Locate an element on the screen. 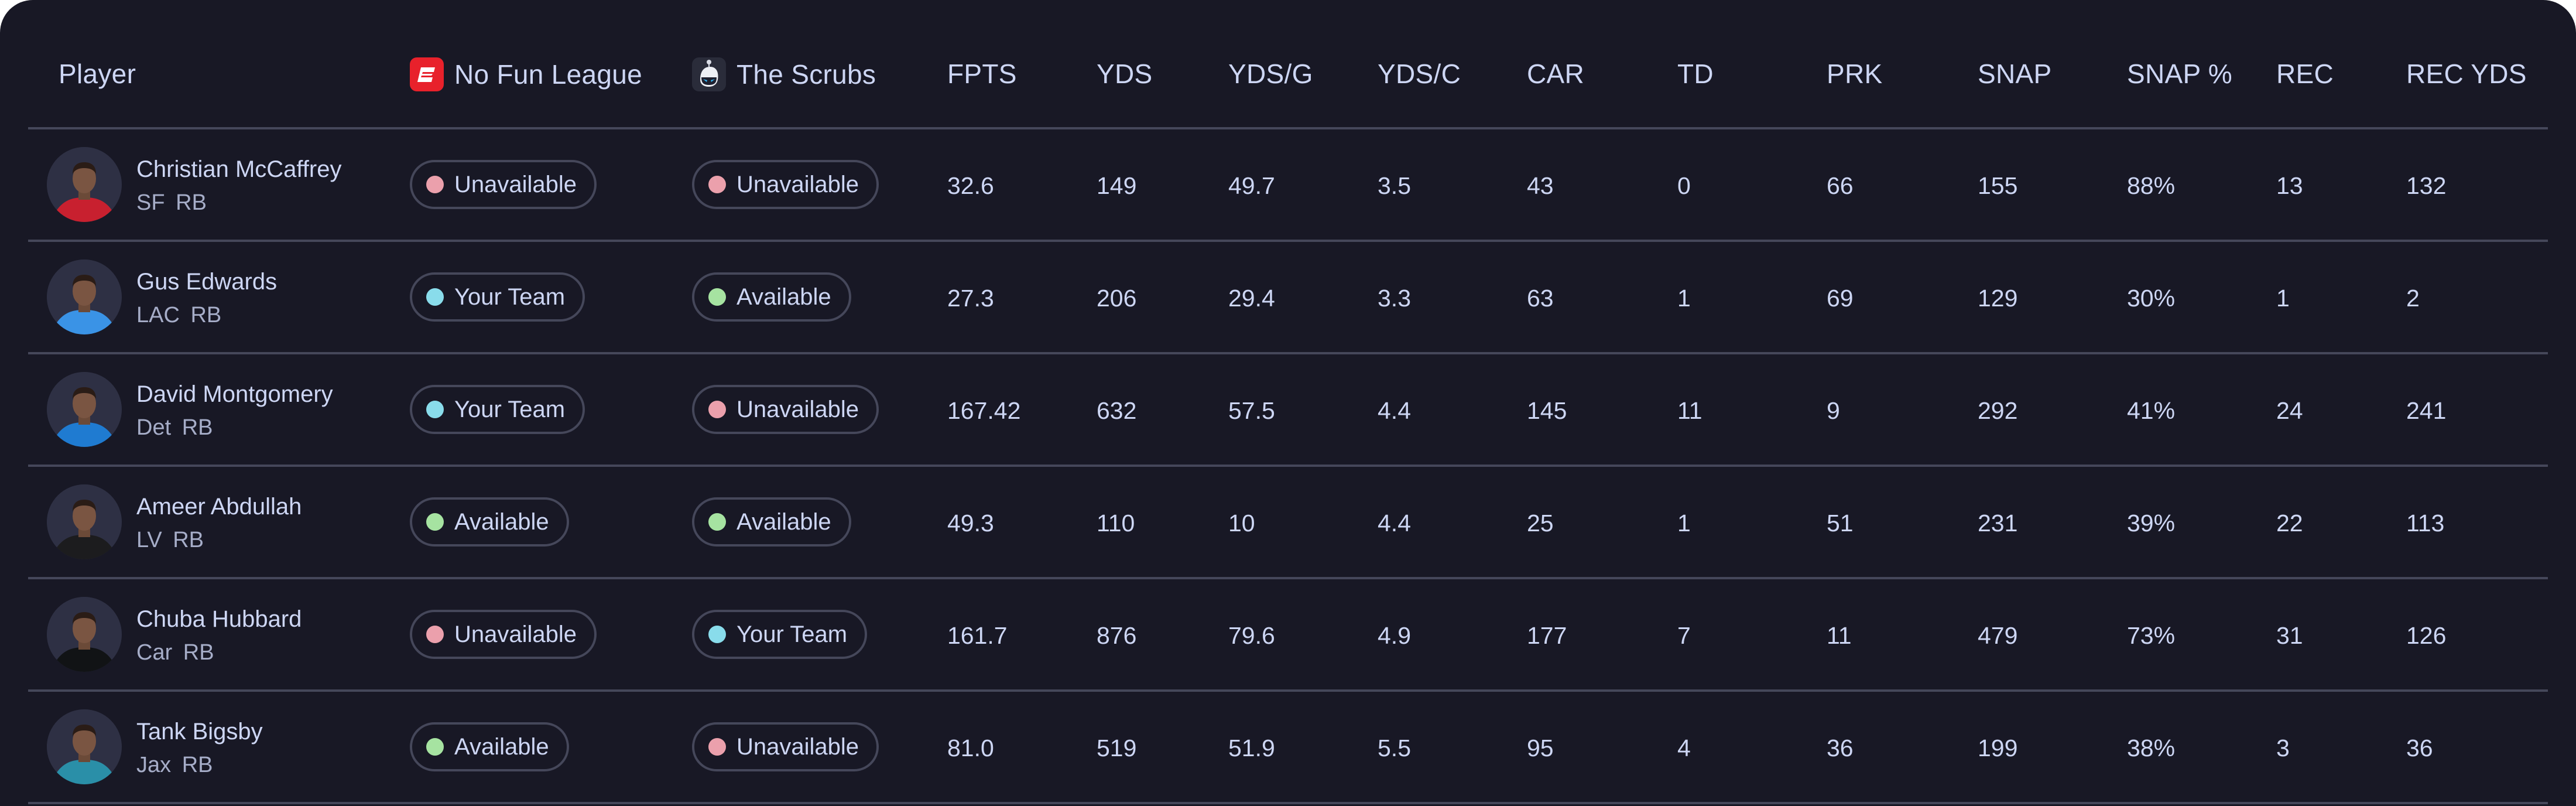  stat-td: 0 is located at coordinates (1684, 185).